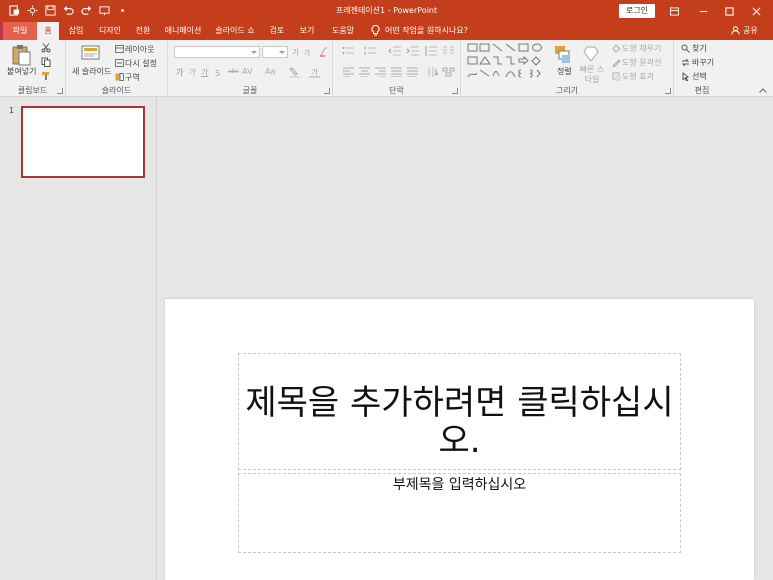 The height and width of the screenshot is (580, 773). Describe the element at coordinates (219, 72) in the screenshot. I see `shadow-icon: S` at that location.